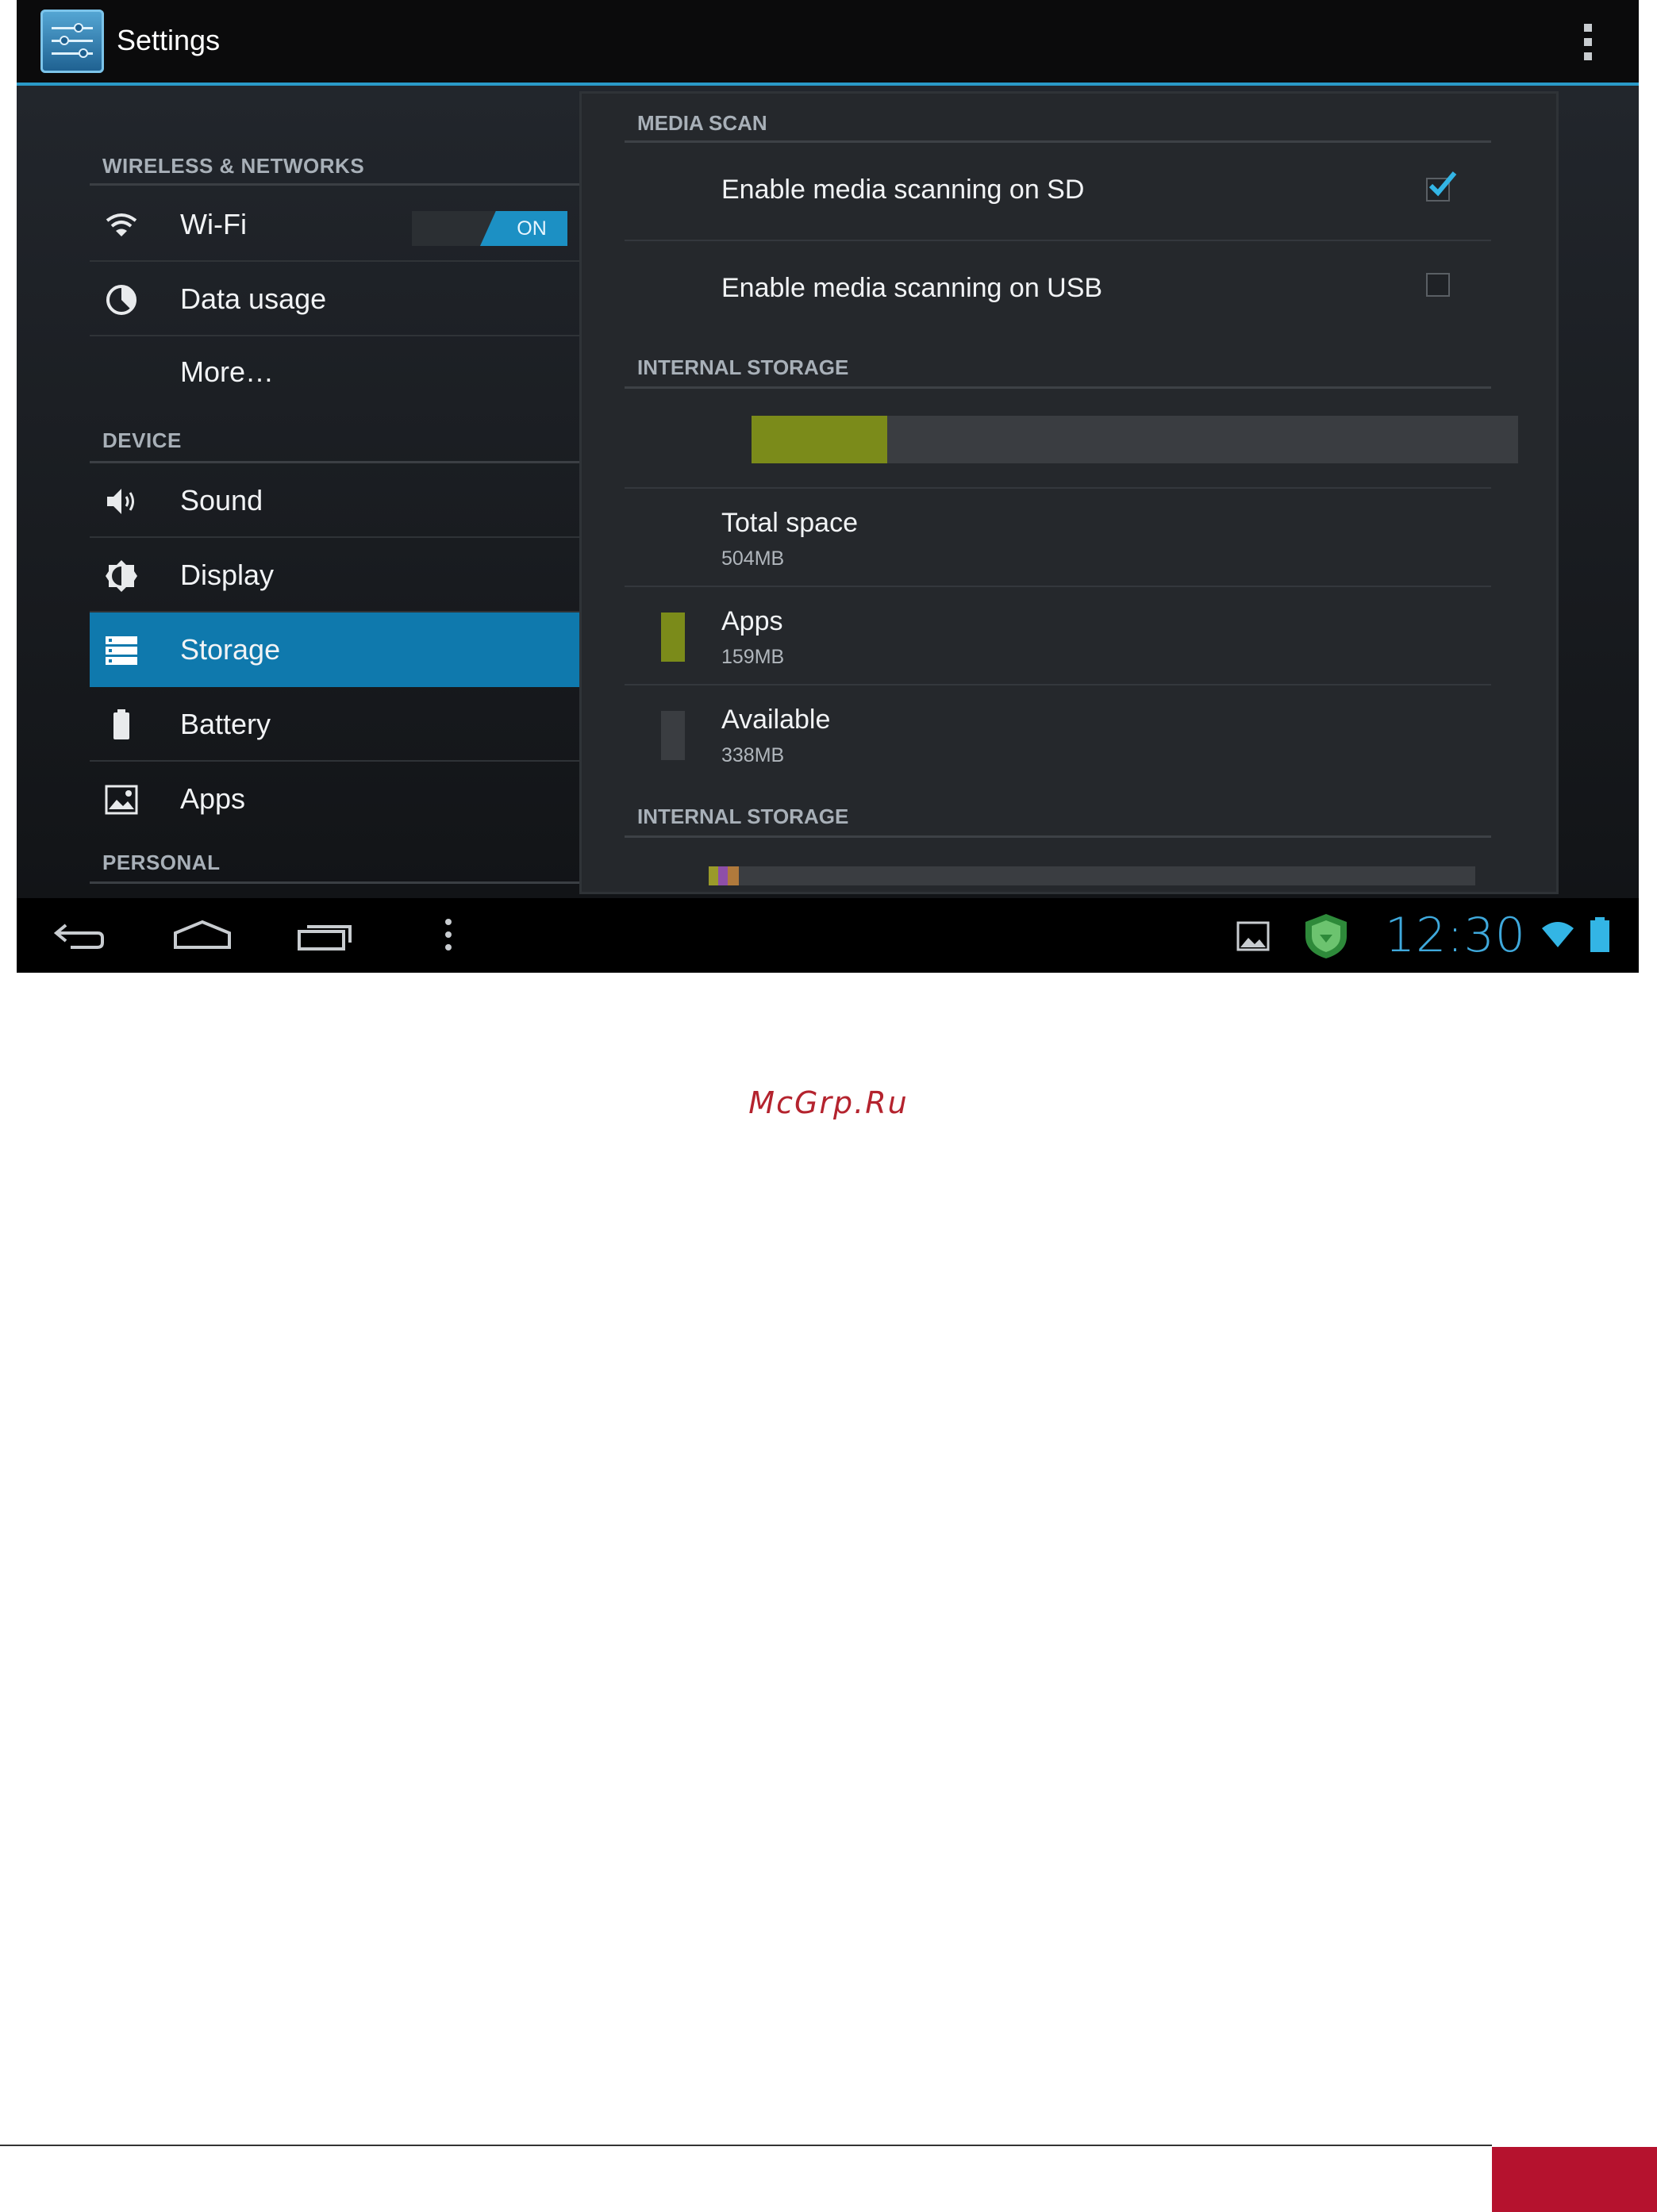 The width and height of the screenshot is (1657, 2212). Describe the element at coordinates (336, 299) in the screenshot. I see `sidebar-item-data-usage: Data usage` at that location.